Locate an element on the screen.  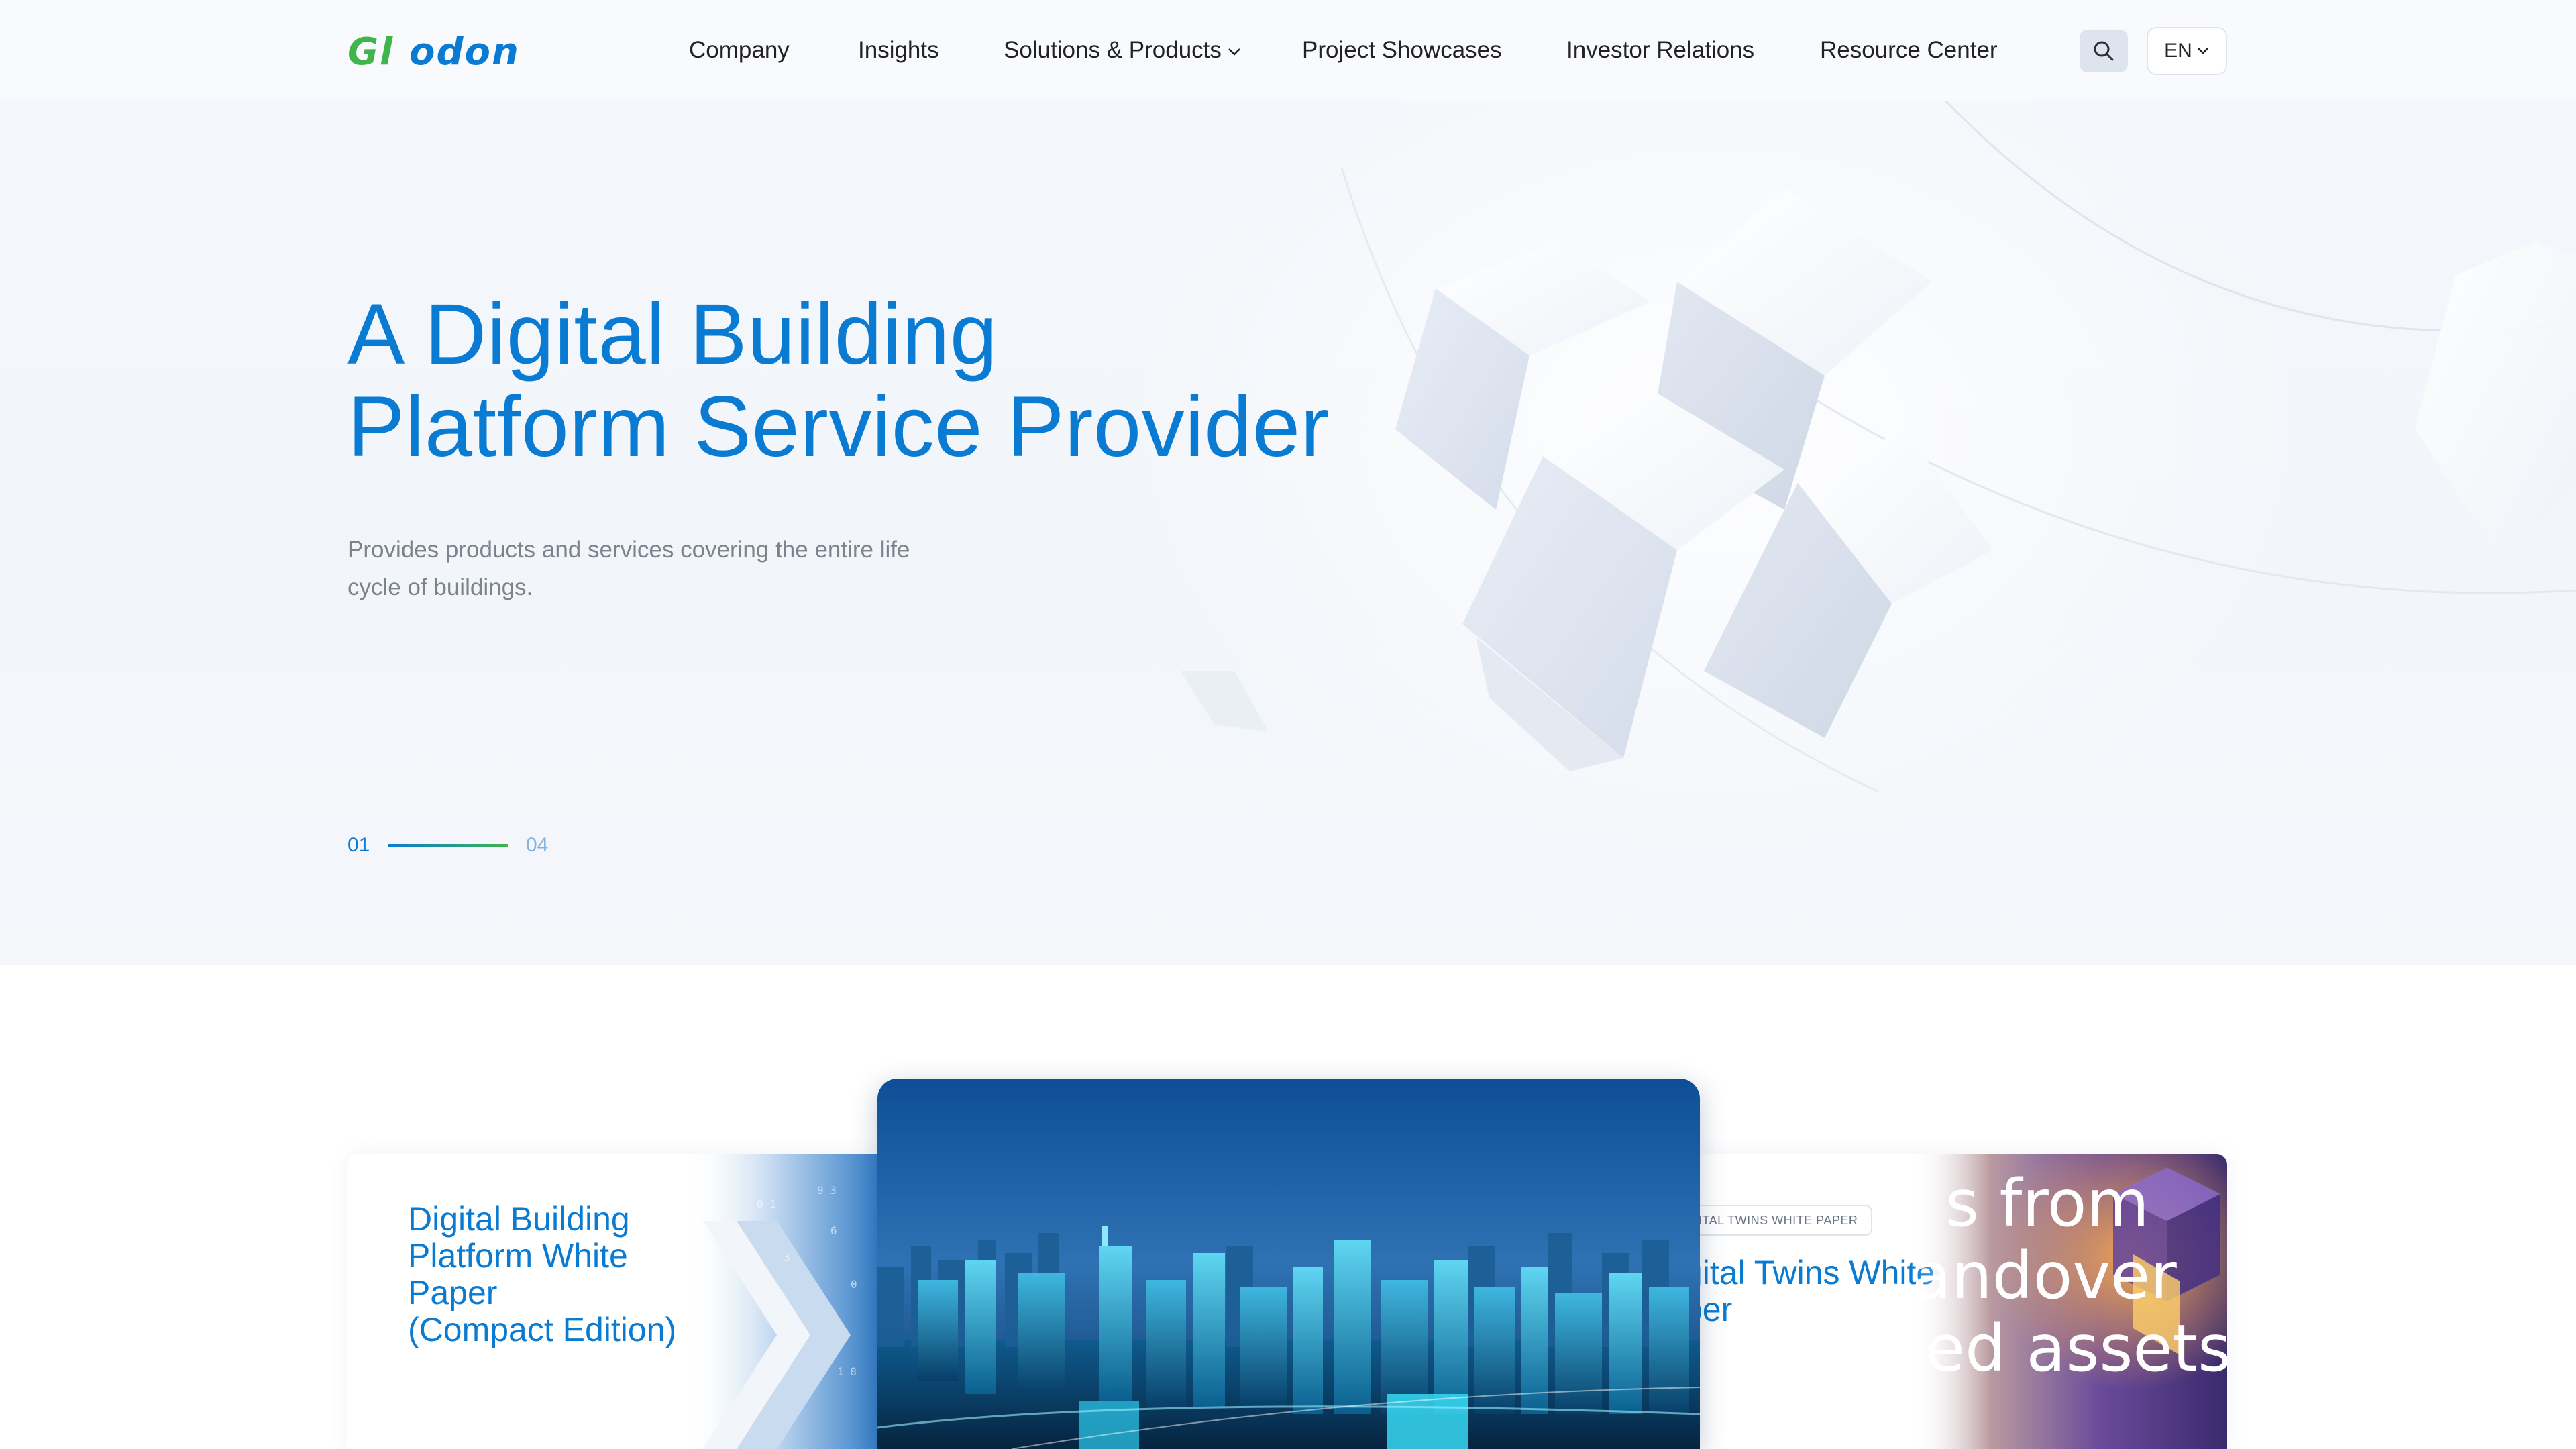
svg-text: Gl is located at coordinates (370, 51).